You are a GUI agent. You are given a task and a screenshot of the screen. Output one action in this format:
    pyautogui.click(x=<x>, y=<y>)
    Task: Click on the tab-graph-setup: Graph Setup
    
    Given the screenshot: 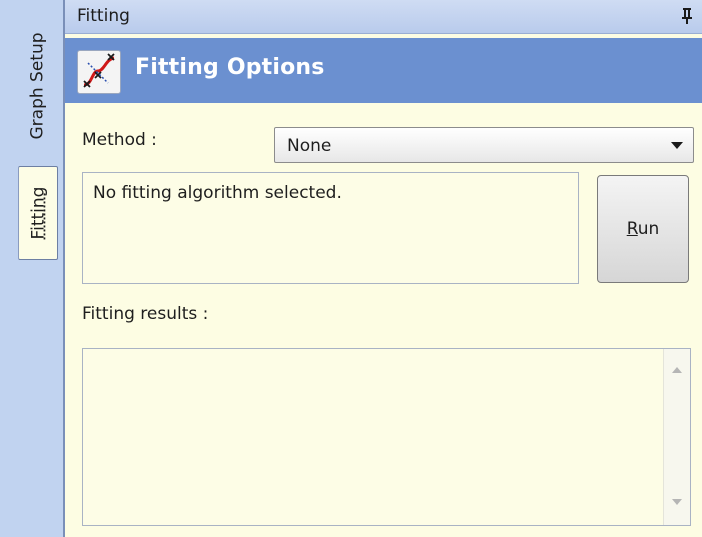 What is the action you would take?
    pyautogui.click(x=38, y=86)
    